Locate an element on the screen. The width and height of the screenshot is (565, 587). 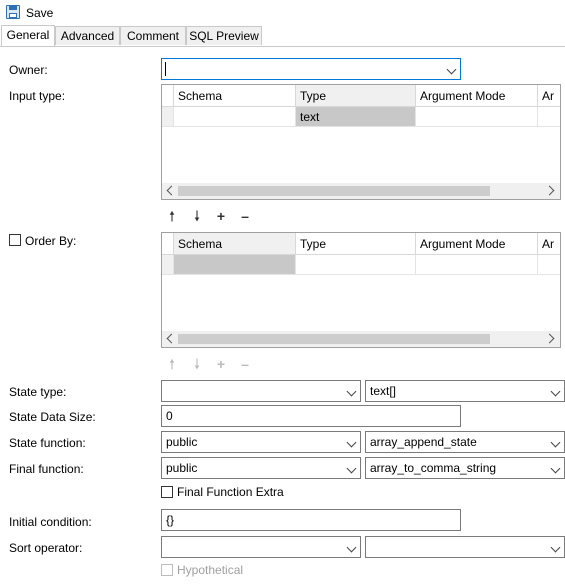
state-function-select: array_append_state is located at coordinates (465, 442).